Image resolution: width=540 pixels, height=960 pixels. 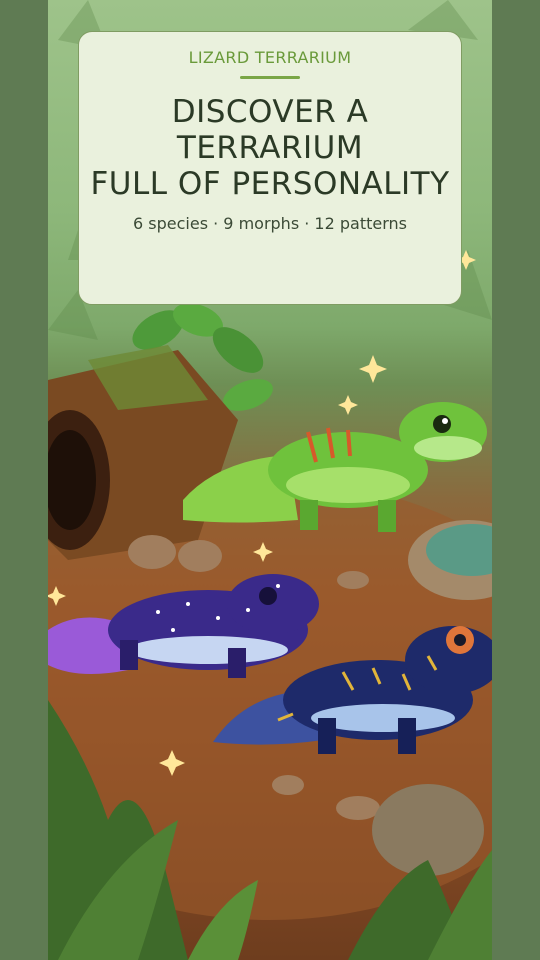 What do you see at coordinates (270, 223) in the screenshot?
I see `collection-stats: 6 species · 9 morphs · 12 patterns` at bounding box center [270, 223].